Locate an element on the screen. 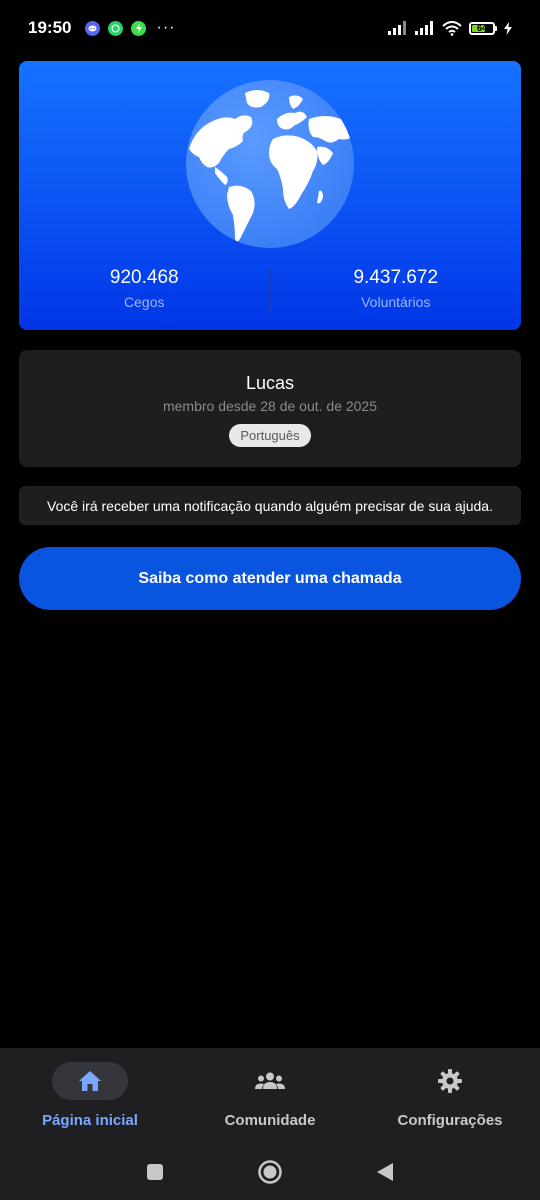 This screenshot has height=1200, width=540. nav-item-community: Comunidade is located at coordinates (270, 1102).